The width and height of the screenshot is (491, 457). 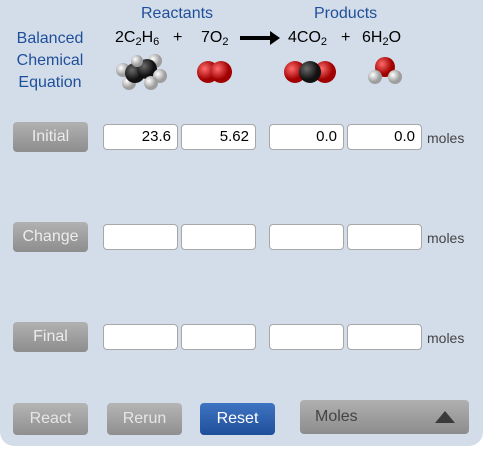 What do you see at coordinates (137, 38) in the screenshot?
I see `reactant-1-formula: 2C2H6` at bounding box center [137, 38].